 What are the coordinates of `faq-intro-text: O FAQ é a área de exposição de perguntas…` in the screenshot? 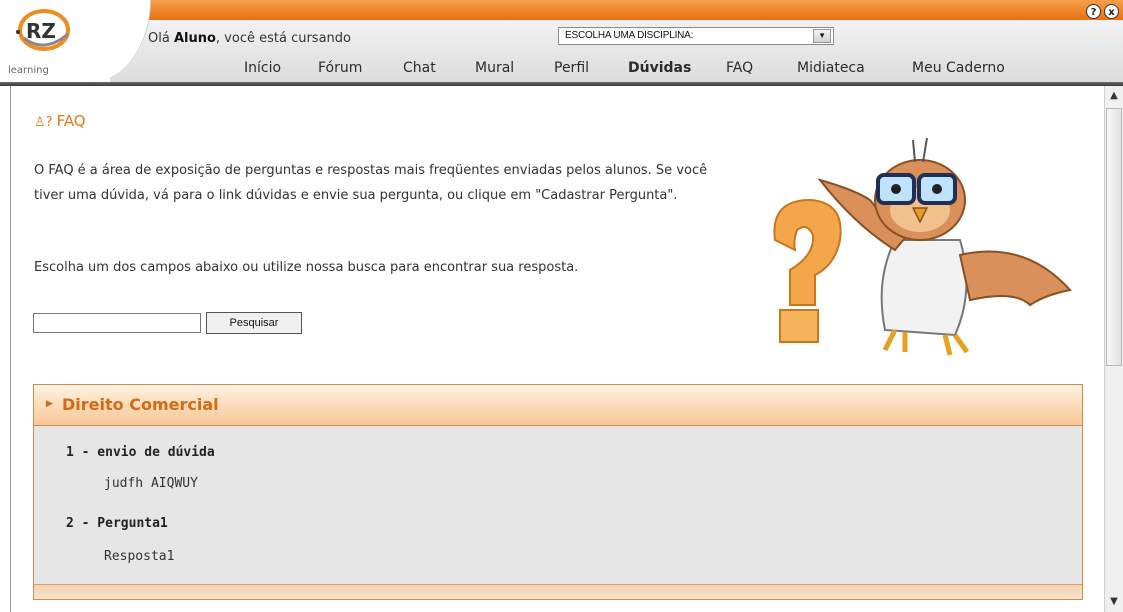 It's located at (371, 183).